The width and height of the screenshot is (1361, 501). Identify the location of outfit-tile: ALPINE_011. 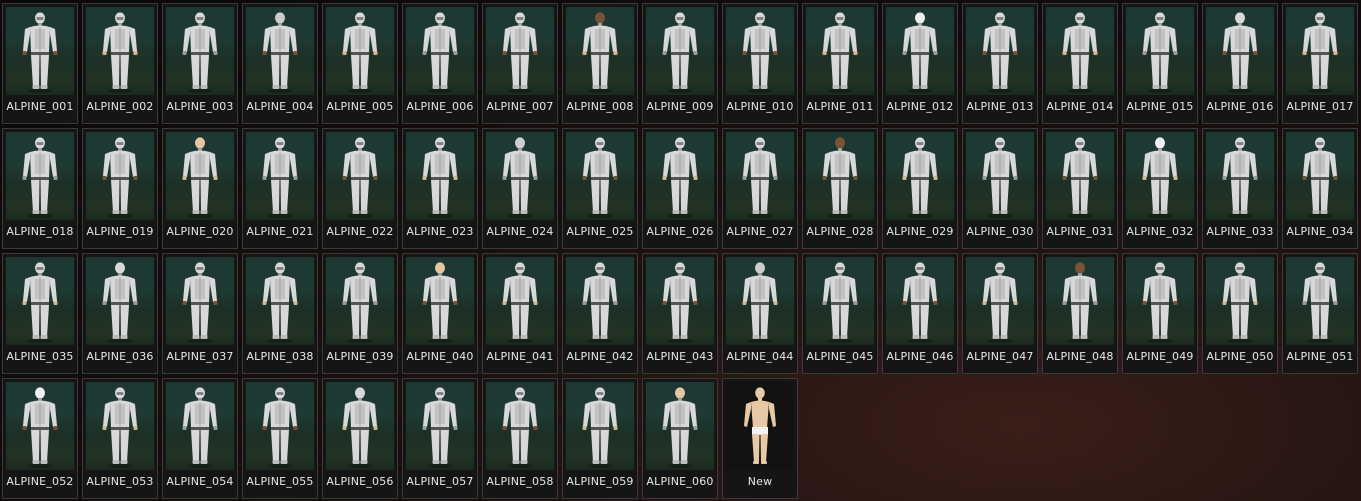
(840, 63).